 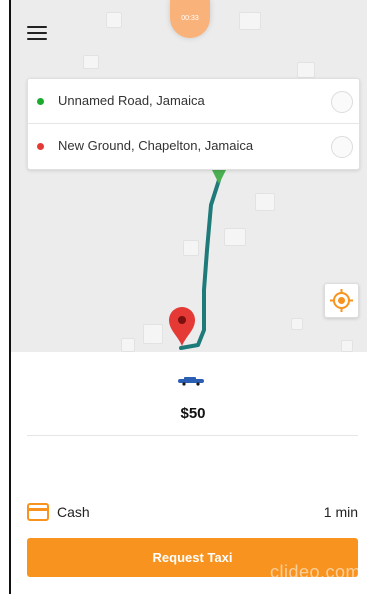 What do you see at coordinates (40, 101) in the screenshot?
I see `pickup-dot-icon` at bounding box center [40, 101].